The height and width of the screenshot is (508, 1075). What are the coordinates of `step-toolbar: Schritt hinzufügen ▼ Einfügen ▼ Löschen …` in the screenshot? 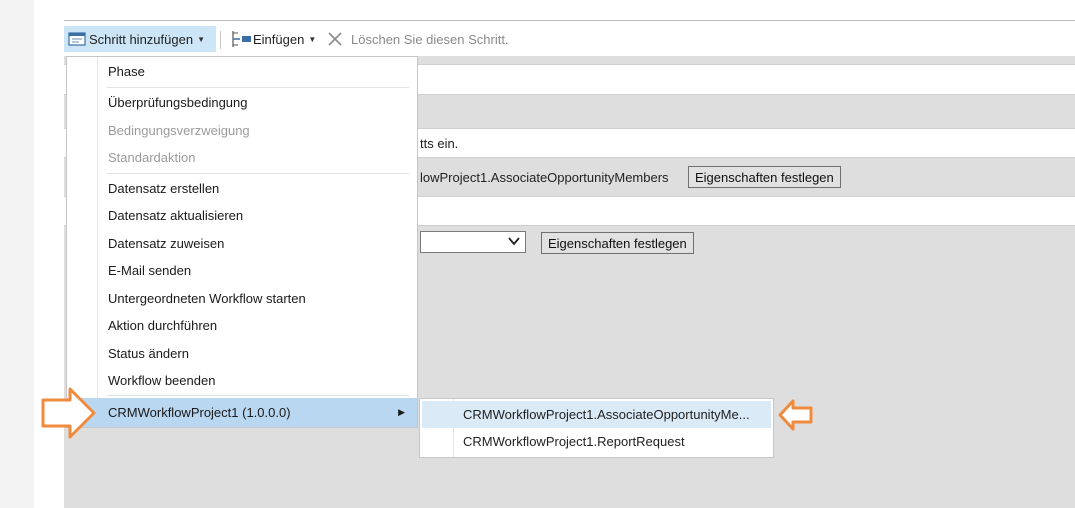 It's located at (569, 39).